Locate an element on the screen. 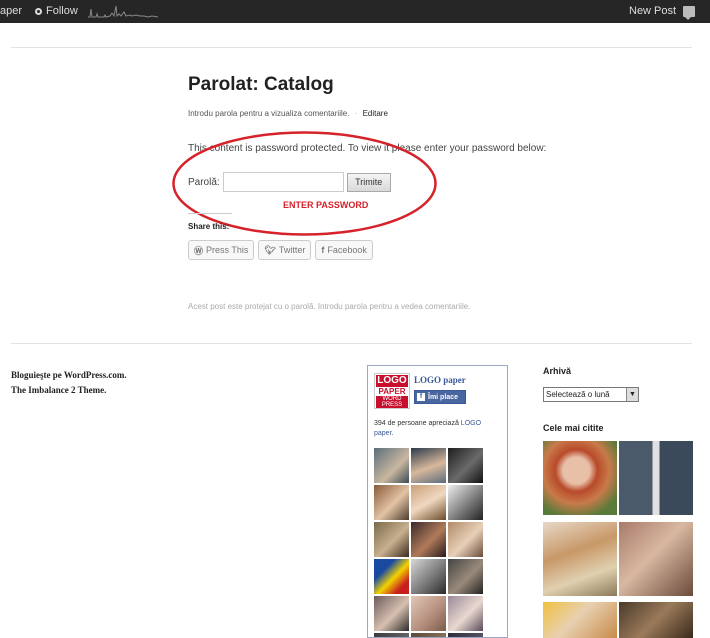 Image resolution: width=710 pixels, height=638 pixels. footer-divider is located at coordinates (351, 343).